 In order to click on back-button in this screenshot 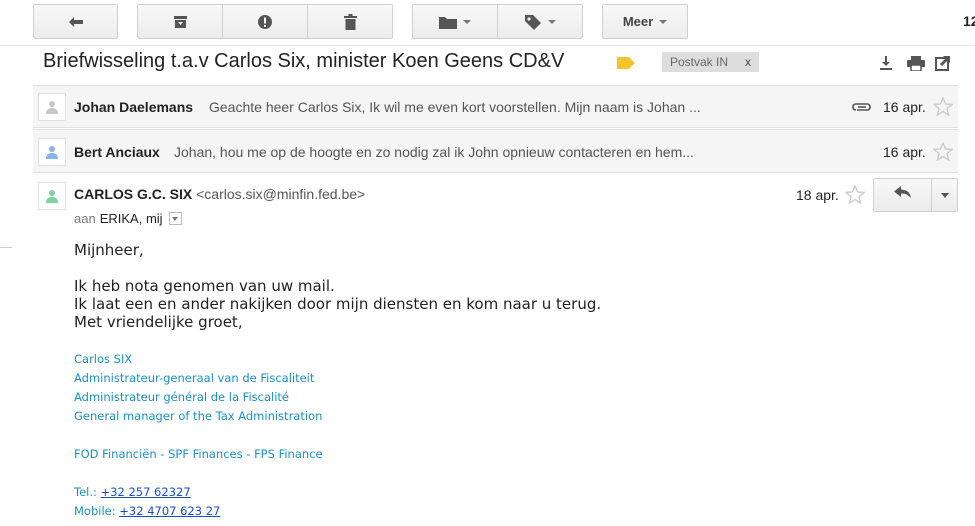, I will do `click(75, 21)`.